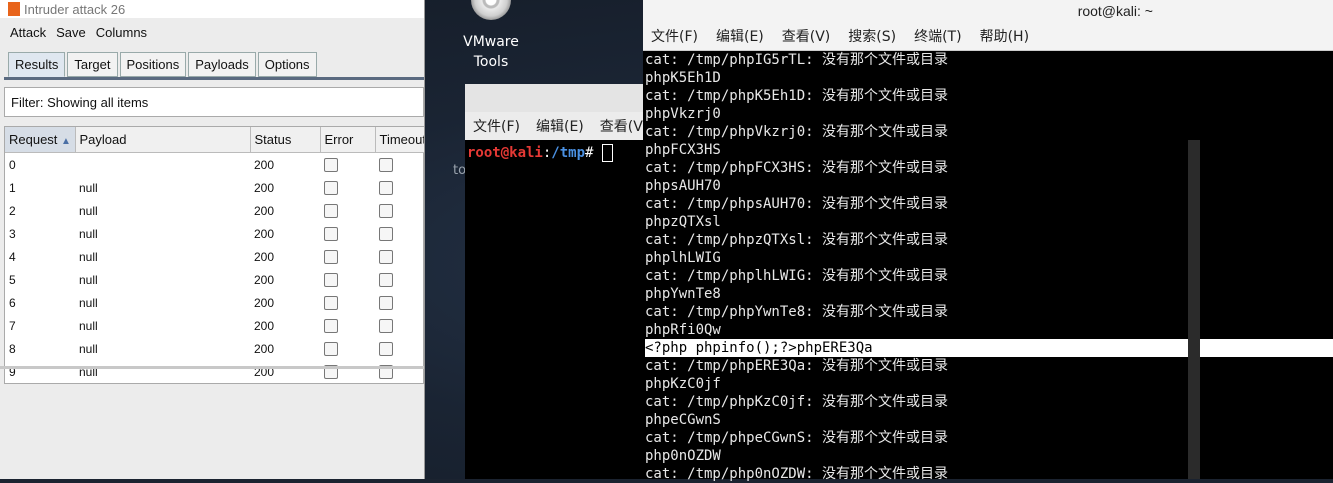 This screenshot has width=1333, height=483. I want to click on column-error: Error, so click(348, 140).